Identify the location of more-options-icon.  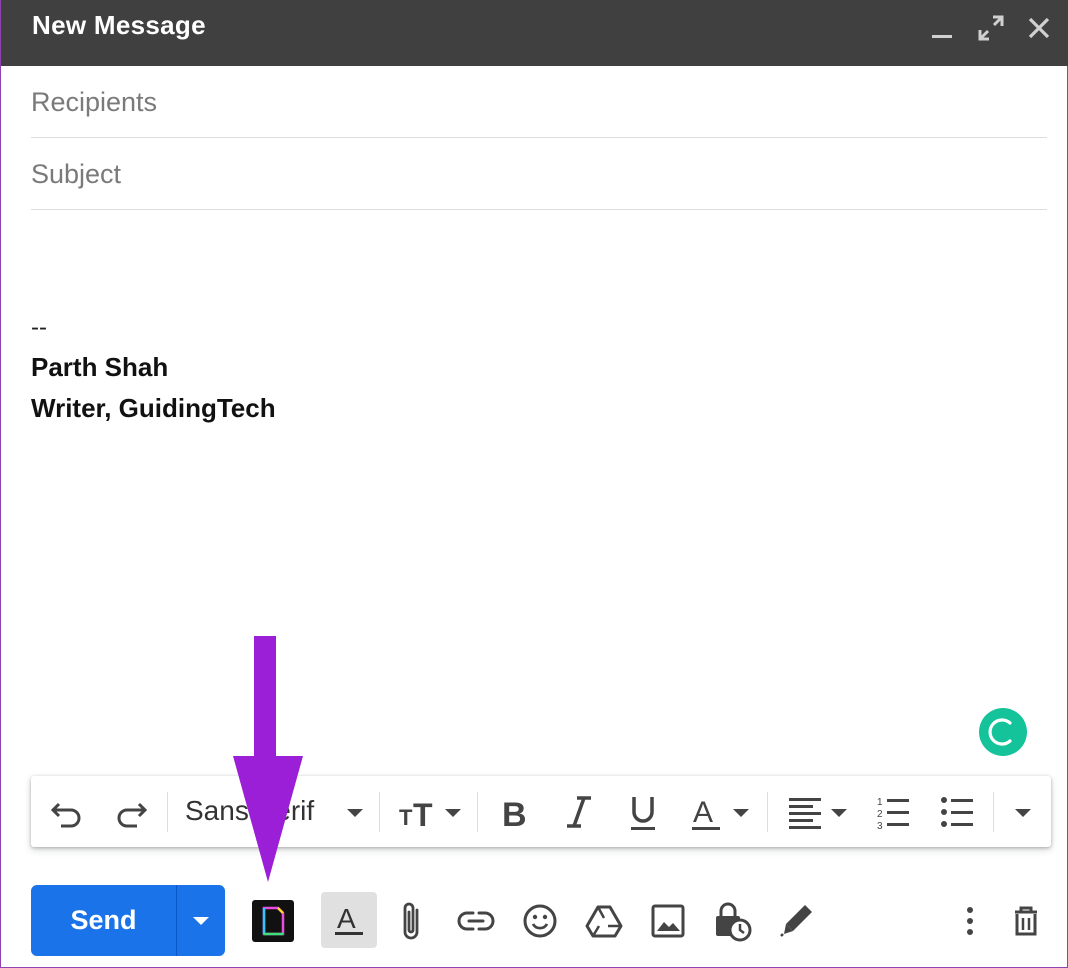
(970, 921).